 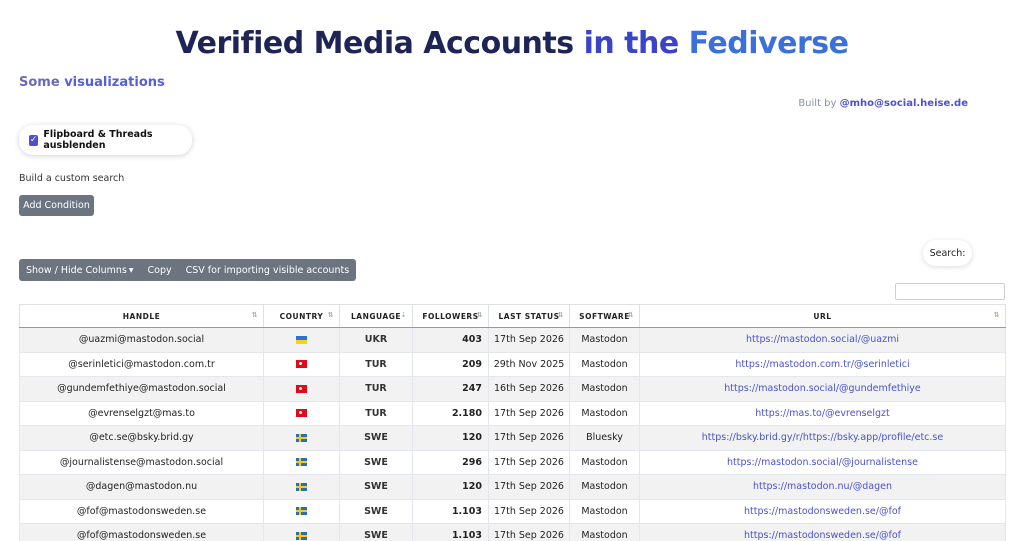 I want to click on cell-handle: @serinletici@mastodon.com.tr, so click(x=141, y=364).